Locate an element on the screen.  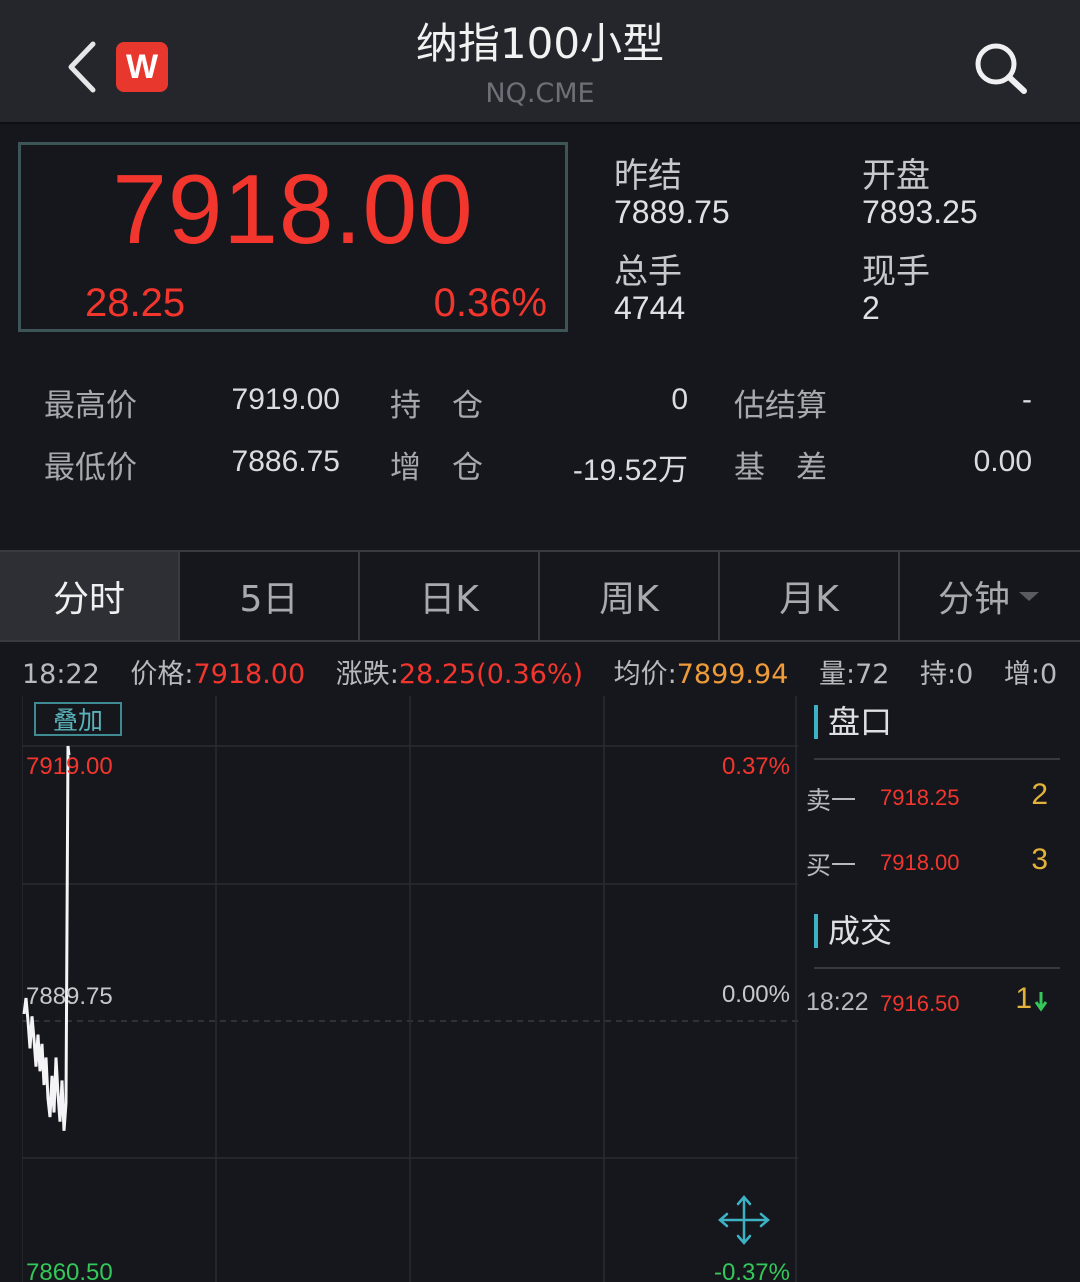
info-price-label: 价格: is located at coordinates (162, 674).